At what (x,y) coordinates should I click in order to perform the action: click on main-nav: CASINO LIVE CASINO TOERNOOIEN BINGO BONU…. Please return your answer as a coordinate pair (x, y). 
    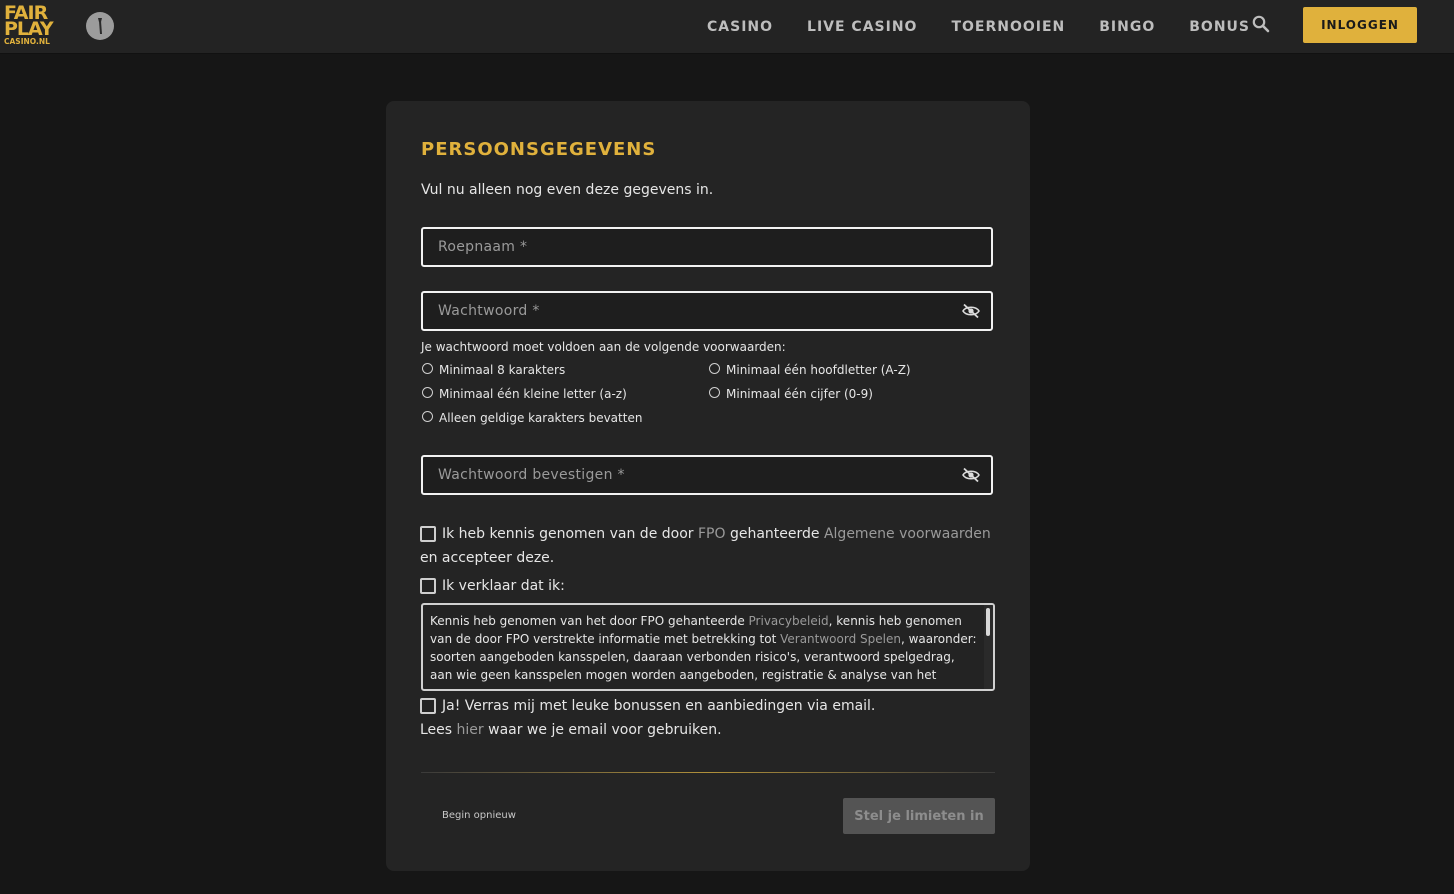
    Looking at the image, I should click on (978, 26).